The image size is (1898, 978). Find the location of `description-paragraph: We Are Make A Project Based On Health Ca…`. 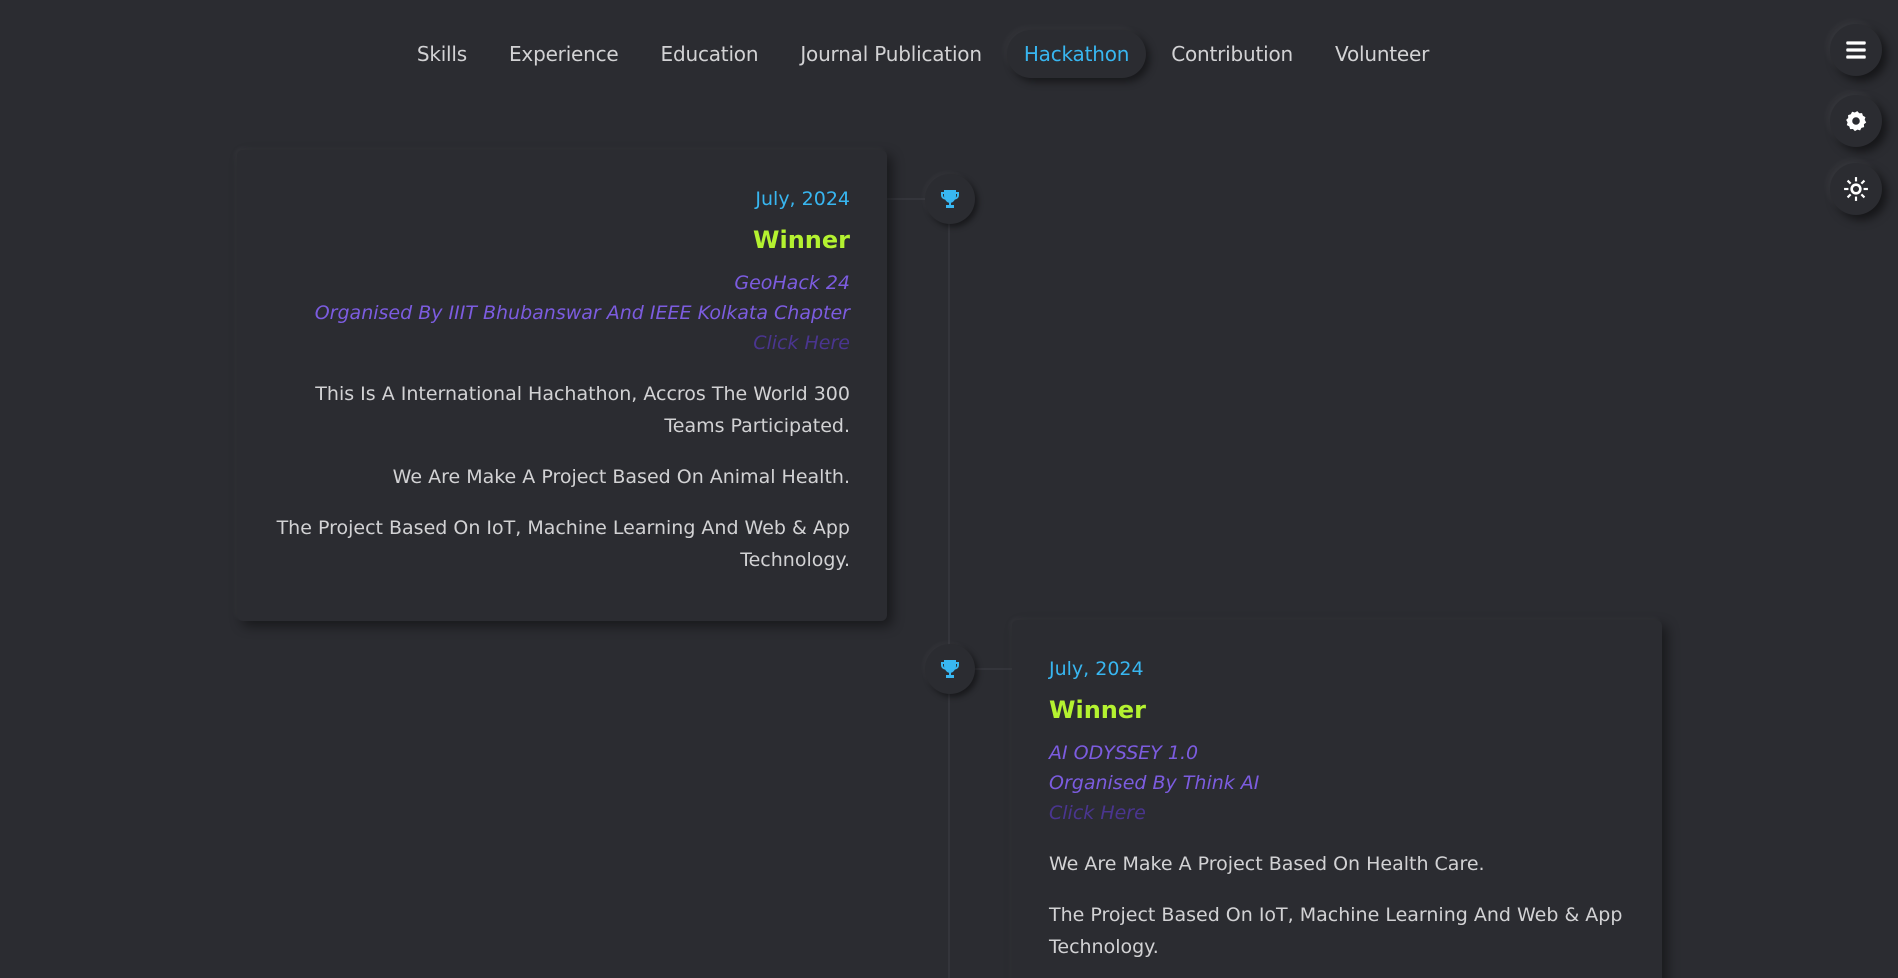

description-paragraph: We Are Make A Project Based On Health Ca… is located at coordinates (1267, 864).